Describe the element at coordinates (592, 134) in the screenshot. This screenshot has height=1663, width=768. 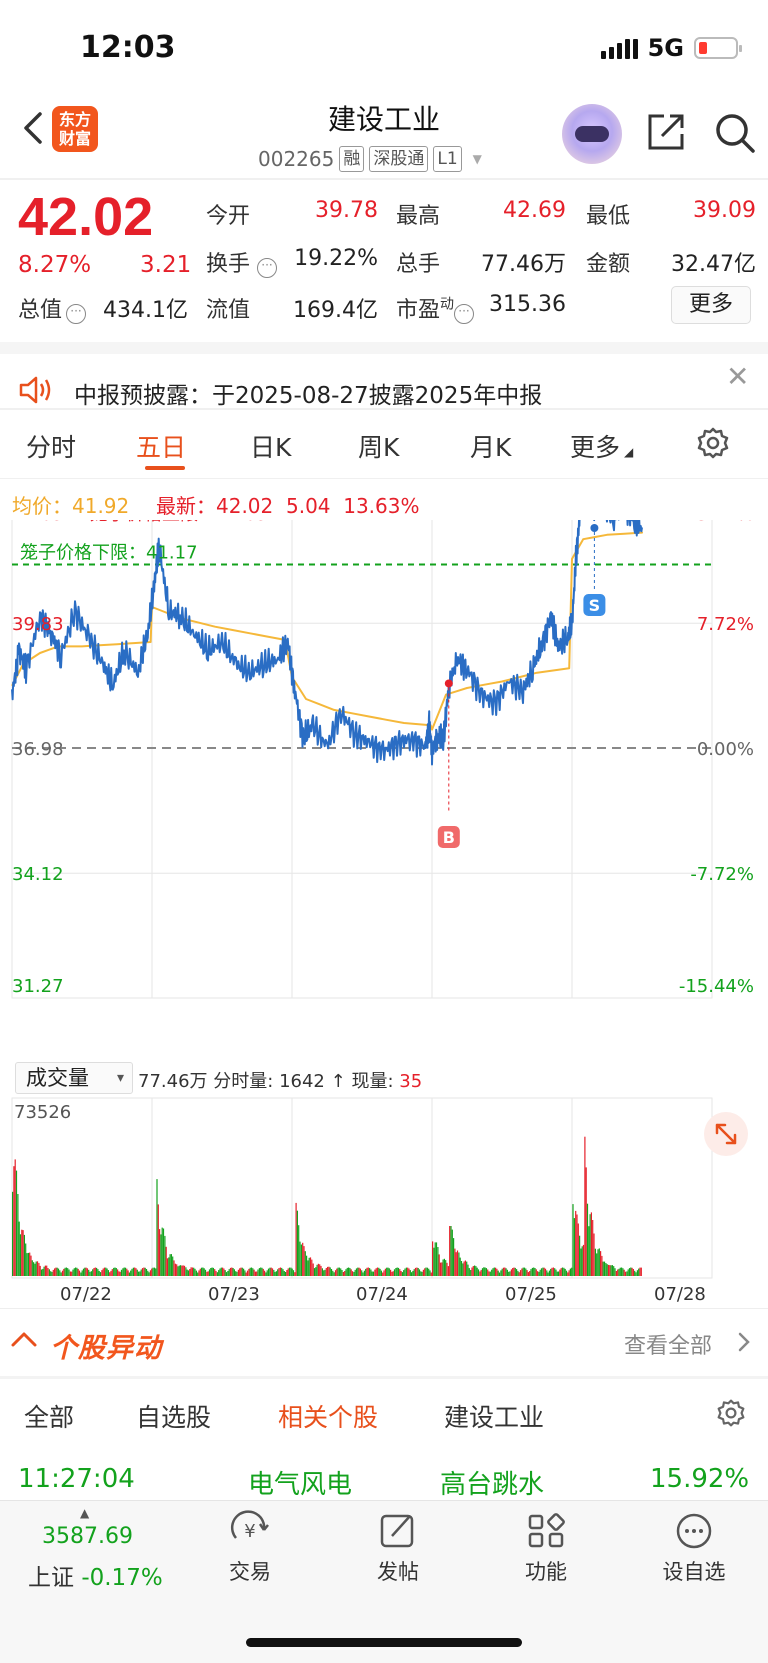
I see `ai-assistant-avatar` at that location.